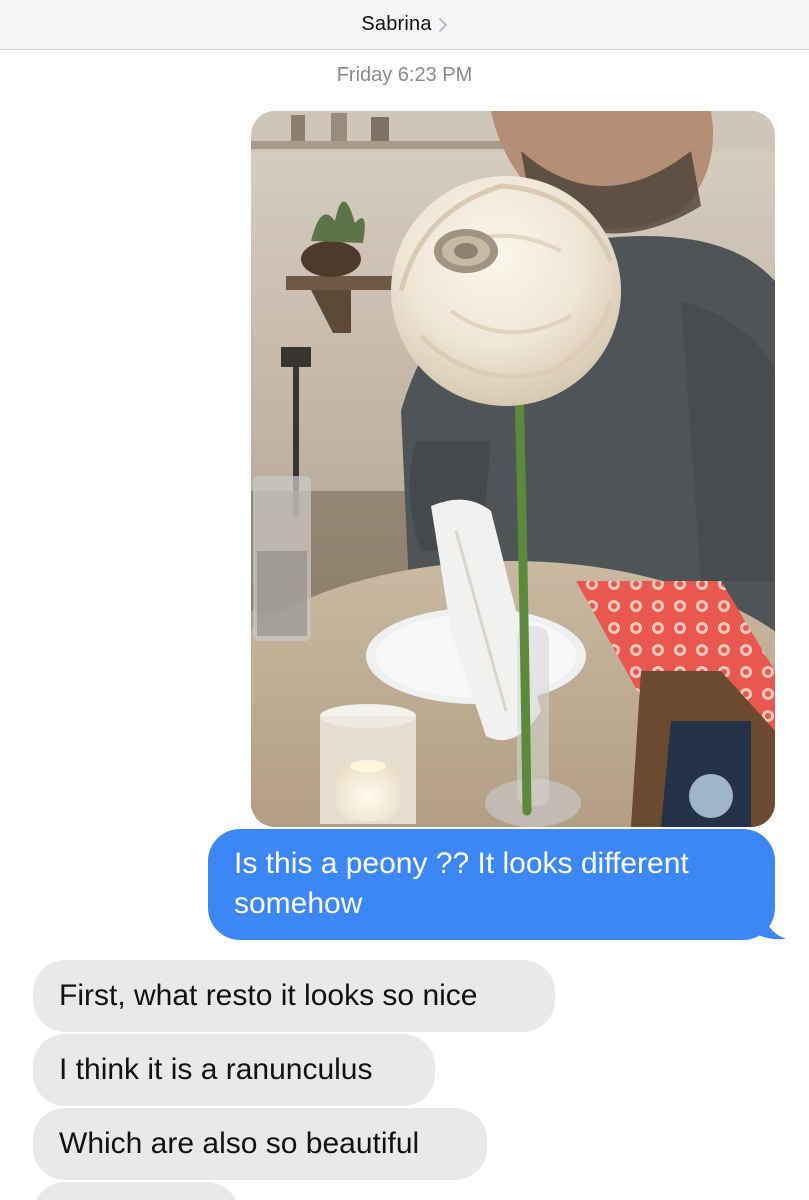 Image resolution: width=809 pixels, height=1200 pixels. What do you see at coordinates (136, 1191) in the screenshot?
I see `received-message-bubble` at bounding box center [136, 1191].